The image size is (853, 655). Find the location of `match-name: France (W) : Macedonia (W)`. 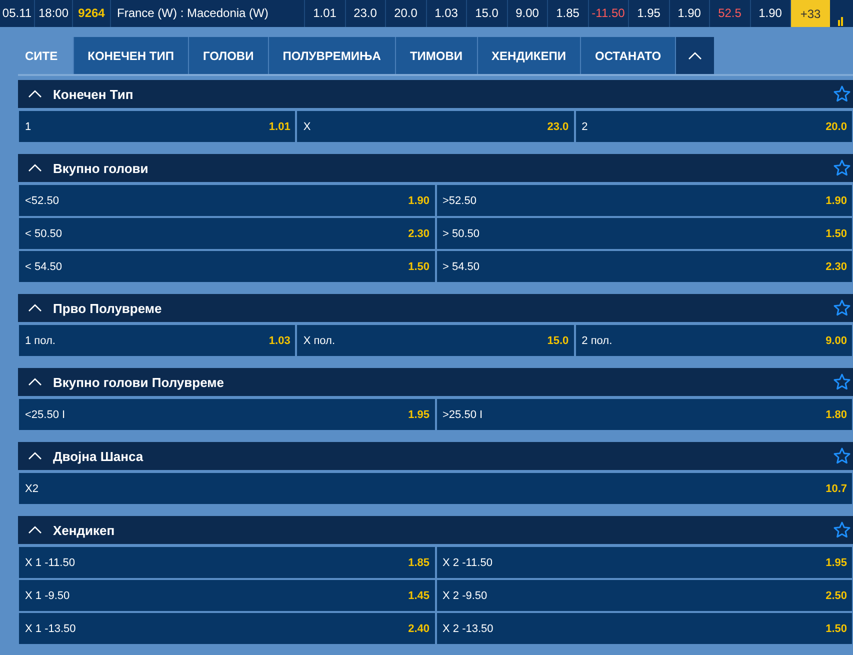

match-name: France (W) : Macedonia (W) is located at coordinates (208, 13).